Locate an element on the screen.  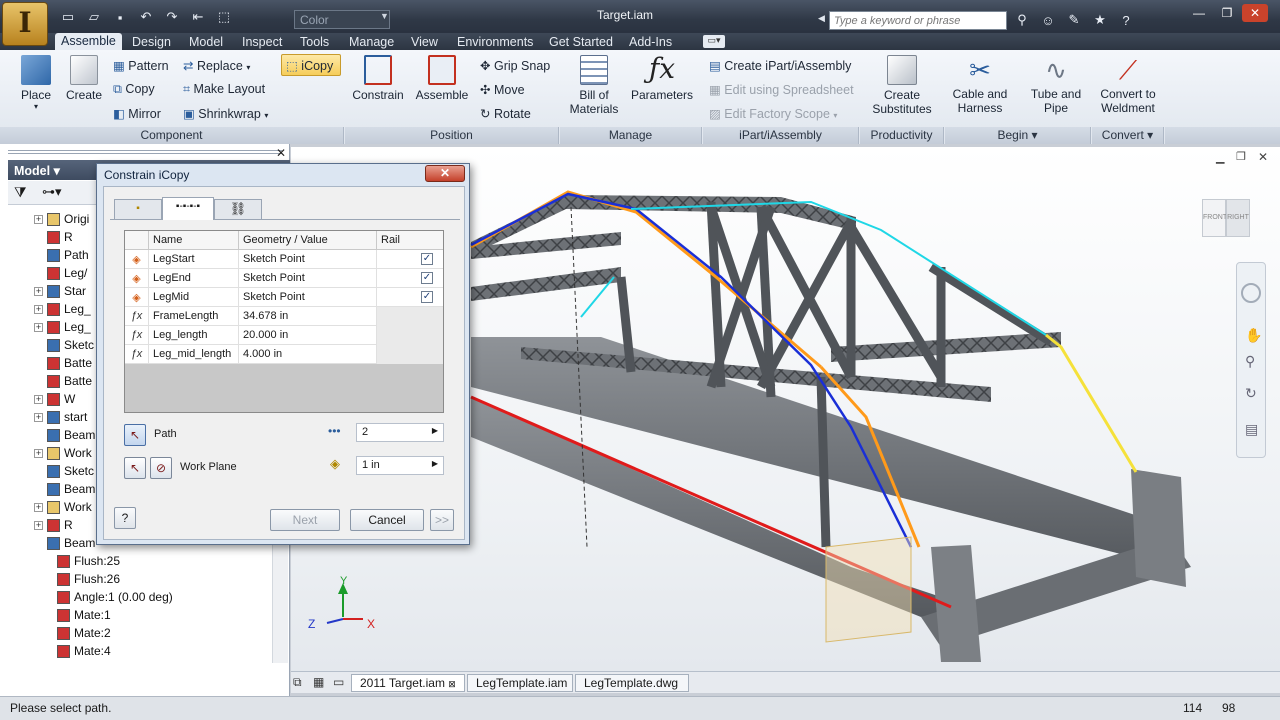
copy-button: ⧉ Copy is located at coordinates (134, 89).